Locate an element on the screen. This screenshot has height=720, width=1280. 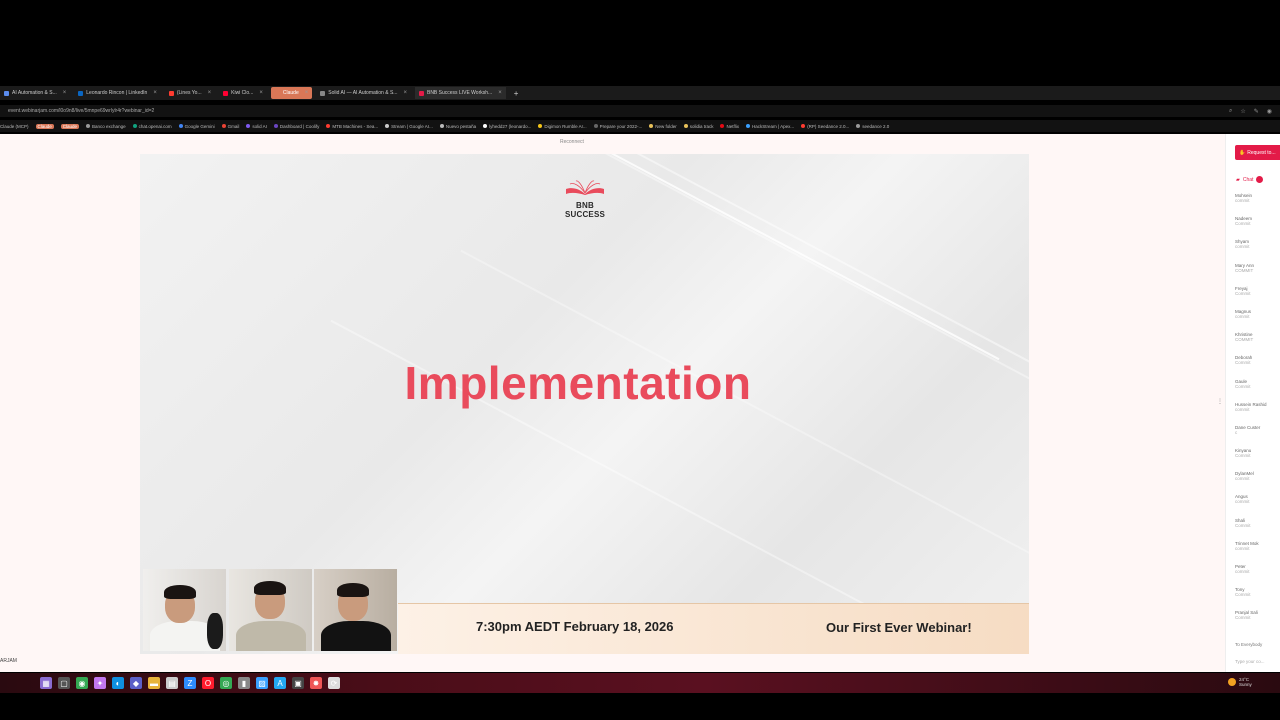
explorer-icon: ▬ is located at coordinates (154, 683).